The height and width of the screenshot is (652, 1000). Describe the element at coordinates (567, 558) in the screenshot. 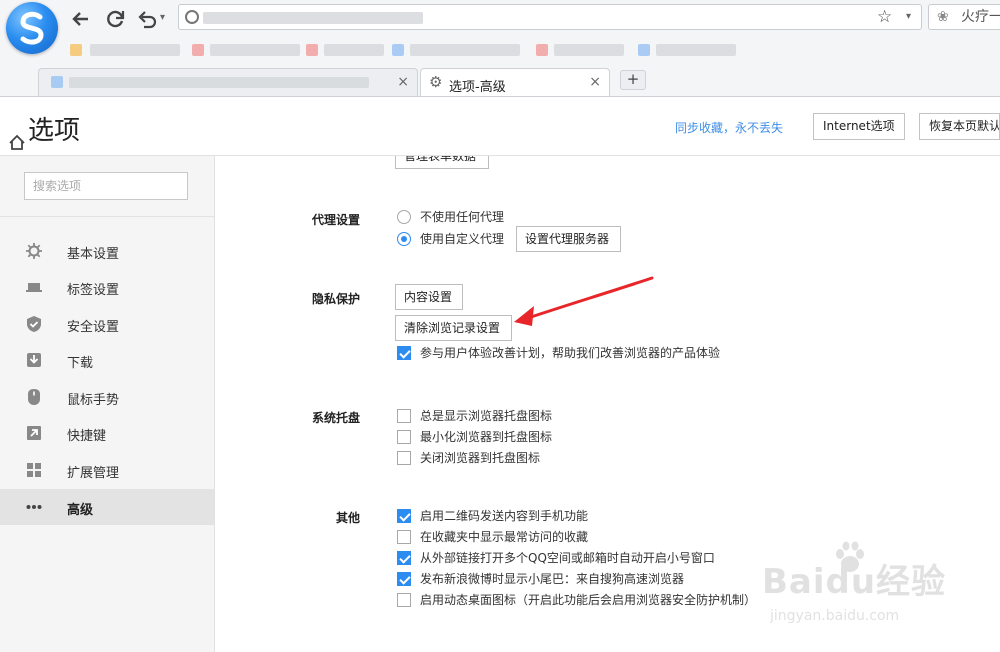

I see `option-label: 从外部链接打开多个QQ空间或邮箱时自动开启小号窗口` at that location.